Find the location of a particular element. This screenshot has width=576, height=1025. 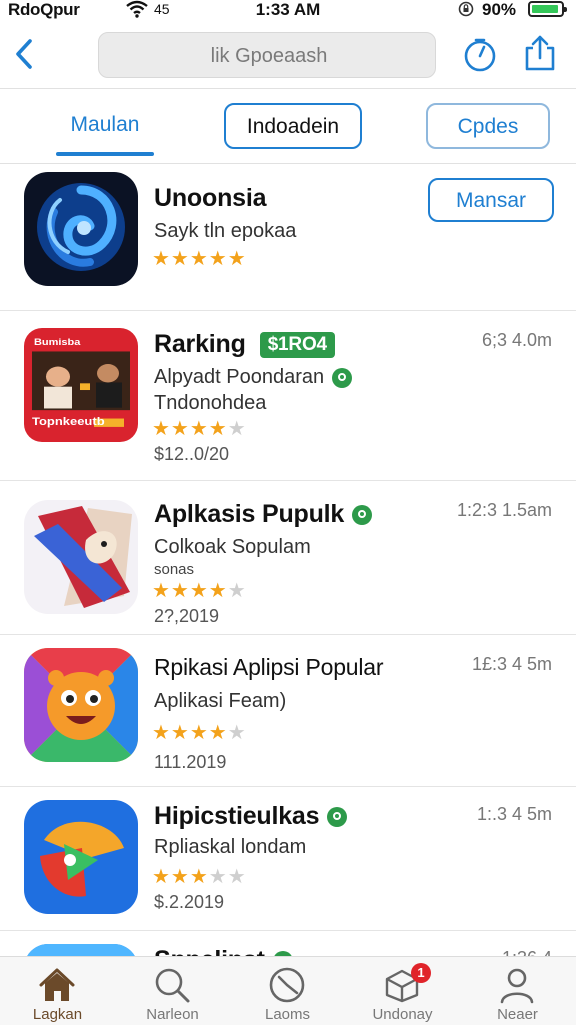

tabbar-label: Narleon is located at coordinates (172, 1014).